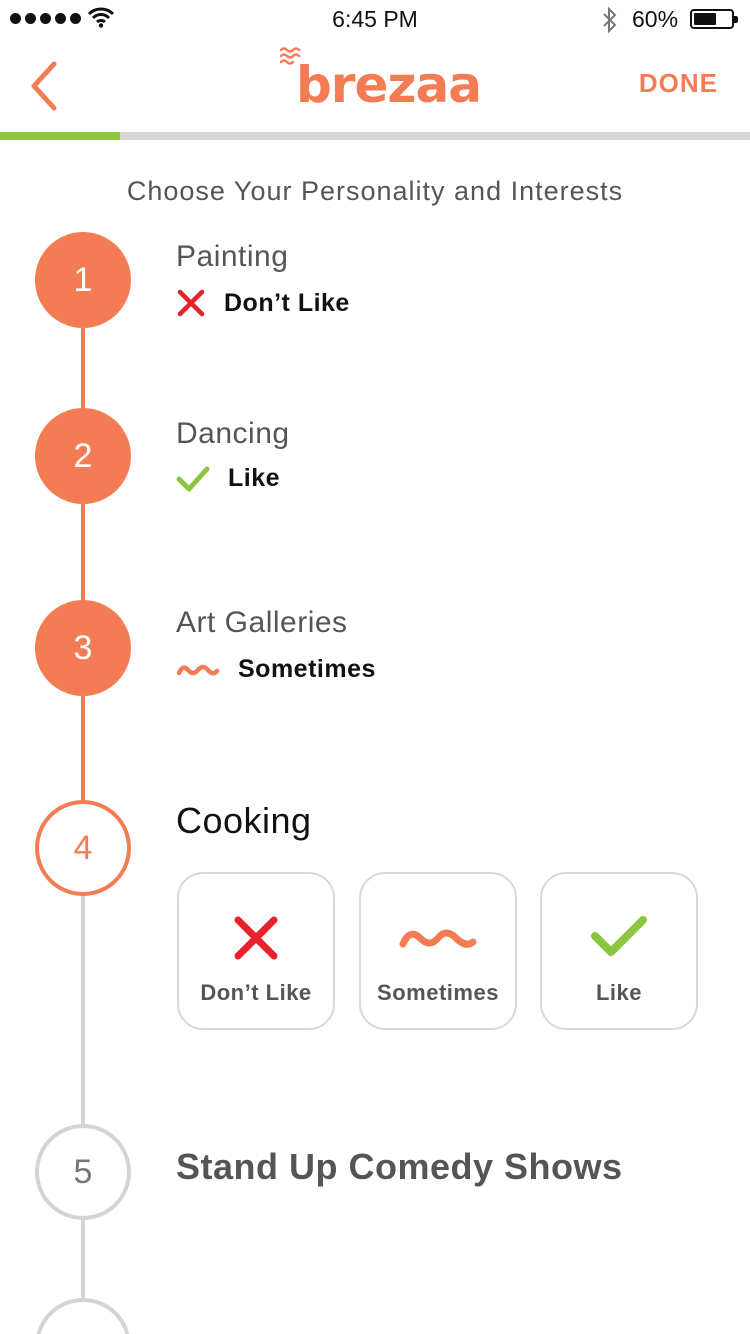 The height and width of the screenshot is (1334, 750). Describe the element at coordinates (83, 456) in the screenshot. I see `step-number-2: 2` at that location.